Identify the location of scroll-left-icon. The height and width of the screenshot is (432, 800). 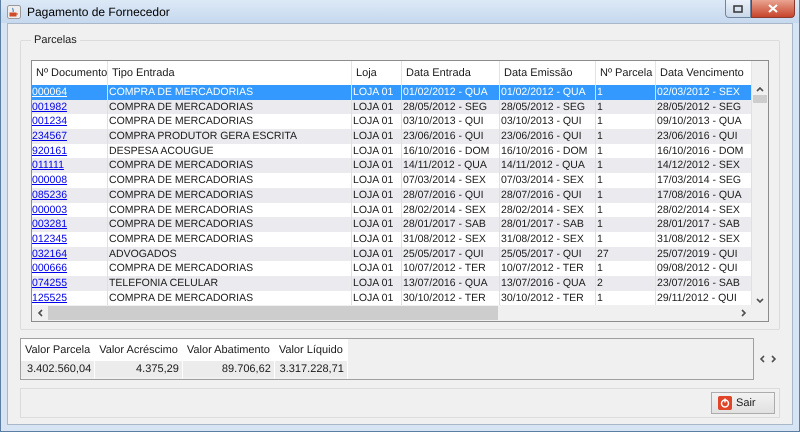
(40, 313).